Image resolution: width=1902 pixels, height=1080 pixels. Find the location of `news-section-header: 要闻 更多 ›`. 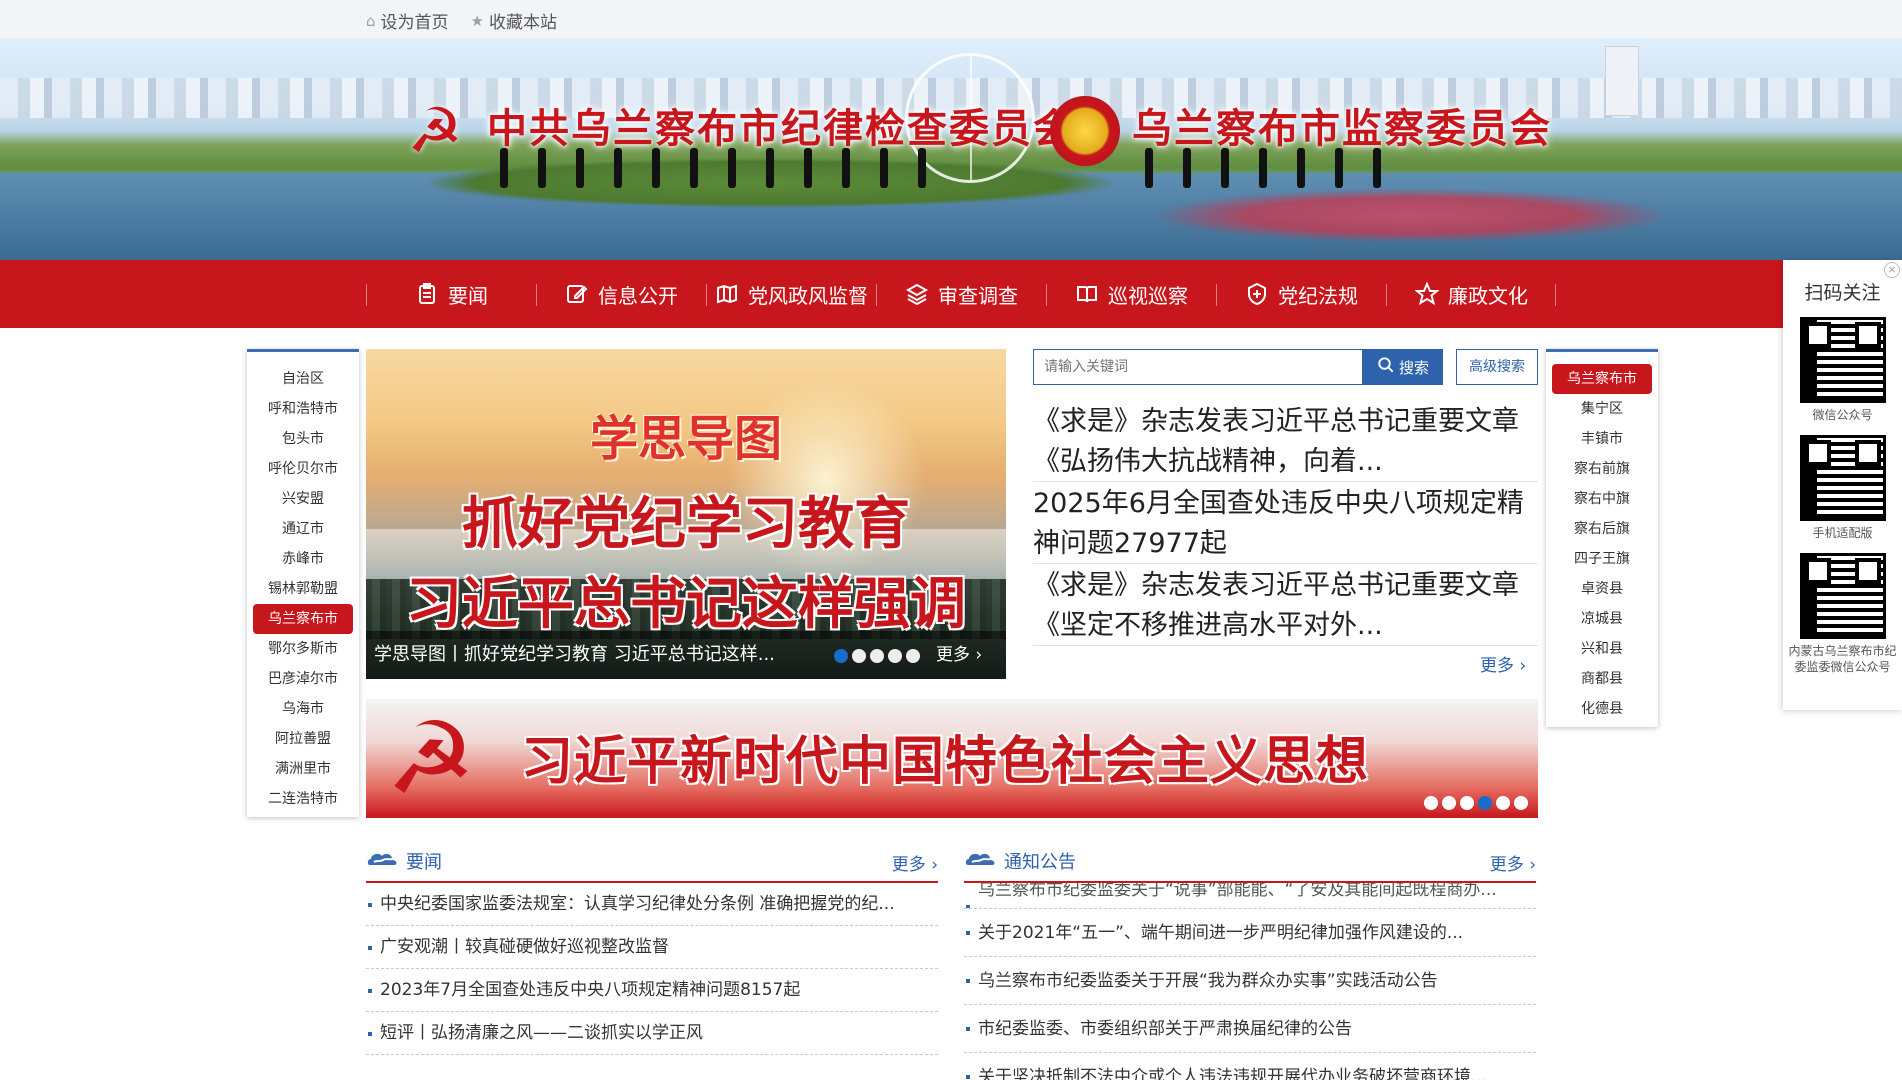

news-section-header: 要闻 更多 › is located at coordinates (652, 865).